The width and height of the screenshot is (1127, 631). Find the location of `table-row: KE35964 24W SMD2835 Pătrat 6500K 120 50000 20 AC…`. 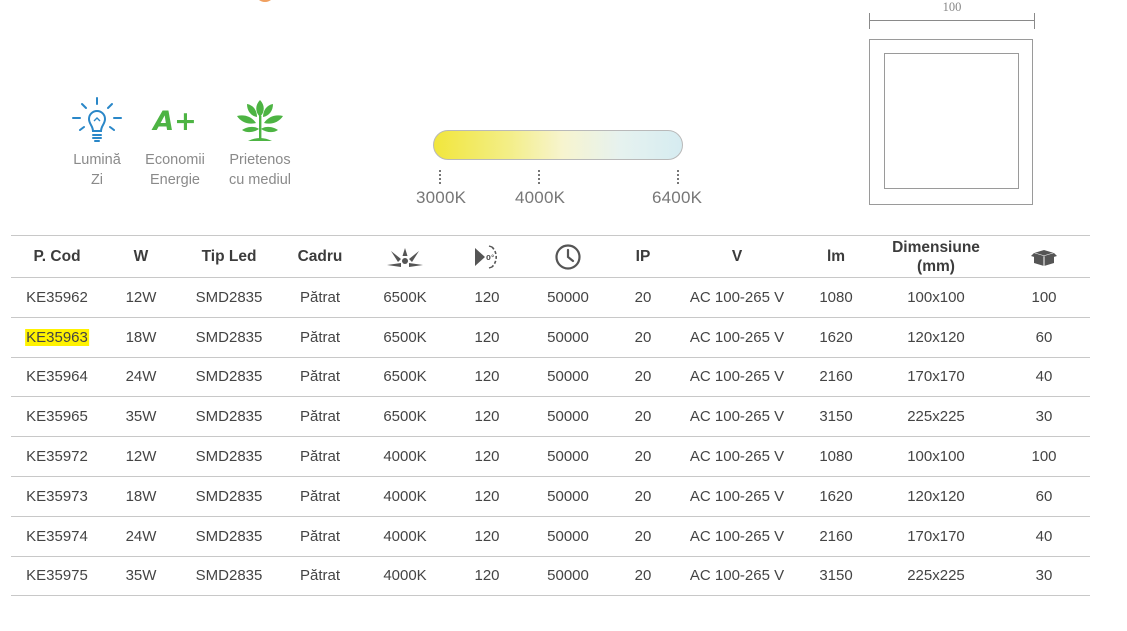

table-row: KE35964 24W SMD2835 Pătrat 6500K 120 50000 20 AC… is located at coordinates (550, 378).